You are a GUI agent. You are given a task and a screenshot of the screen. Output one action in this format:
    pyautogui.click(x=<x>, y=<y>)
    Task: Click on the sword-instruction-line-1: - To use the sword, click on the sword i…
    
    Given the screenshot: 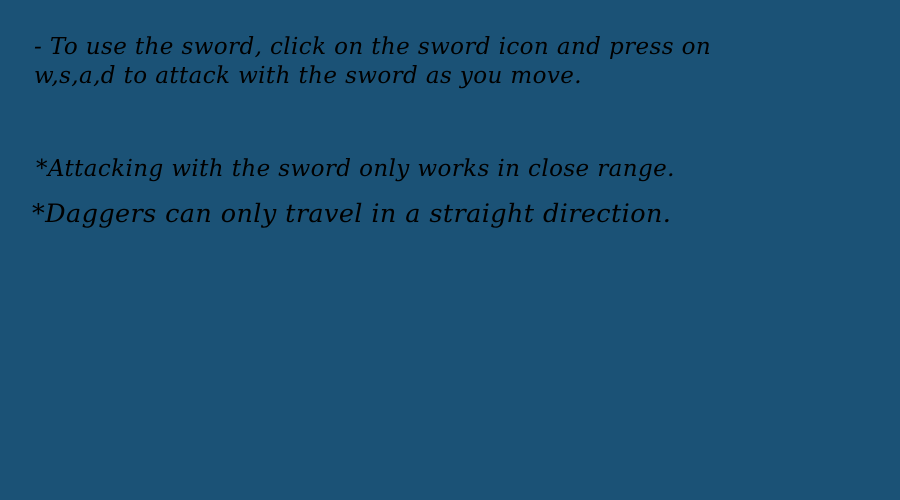 What is the action you would take?
    pyautogui.click(x=373, y=47)
    